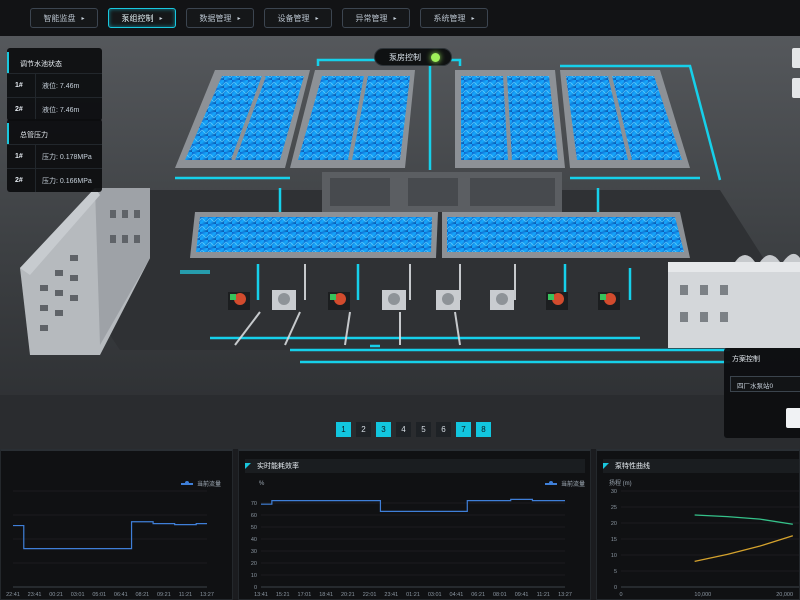  I want to click on x-tick-label: 04:41, so click(457, 595).